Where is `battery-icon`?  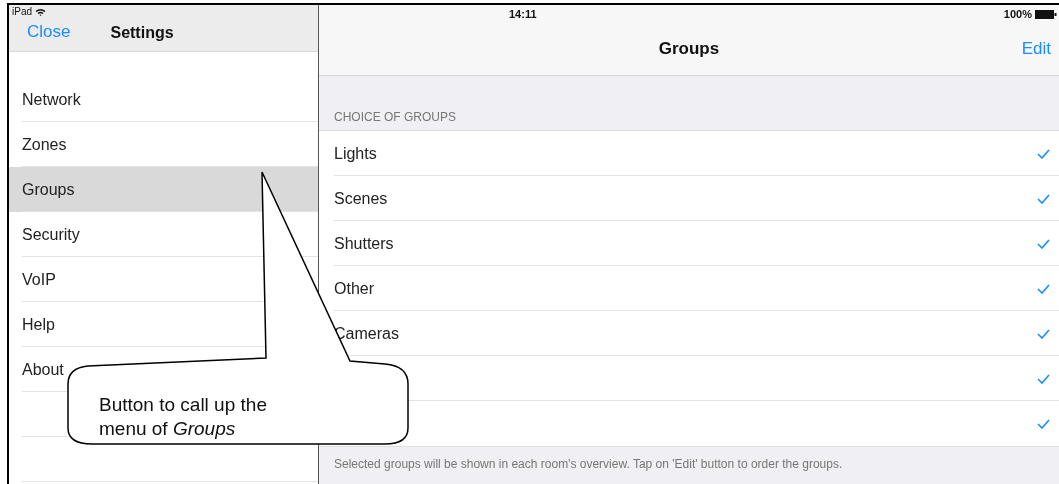
battery-icon is located at coordinates (1046, 14).